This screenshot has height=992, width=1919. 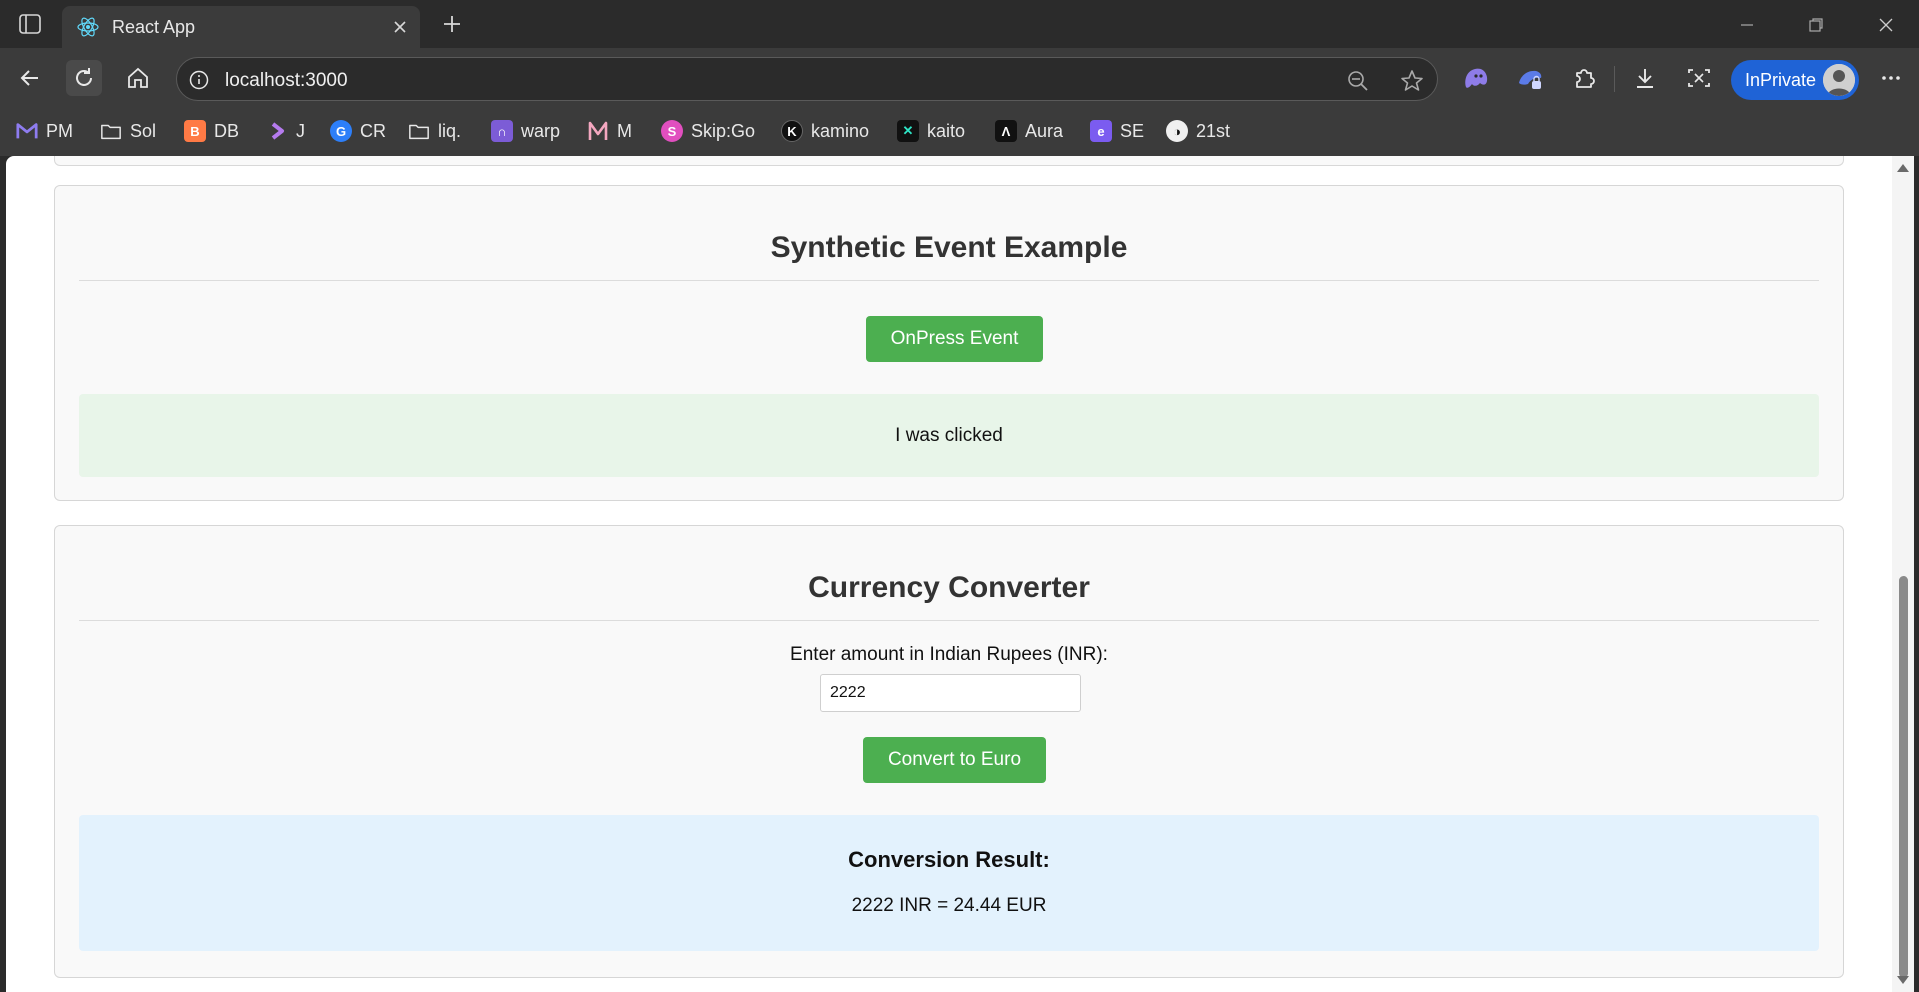 What do you see at coordinates (138, 78) in the screenshot?
I see `home-icon` at bounding box center [138, 78].